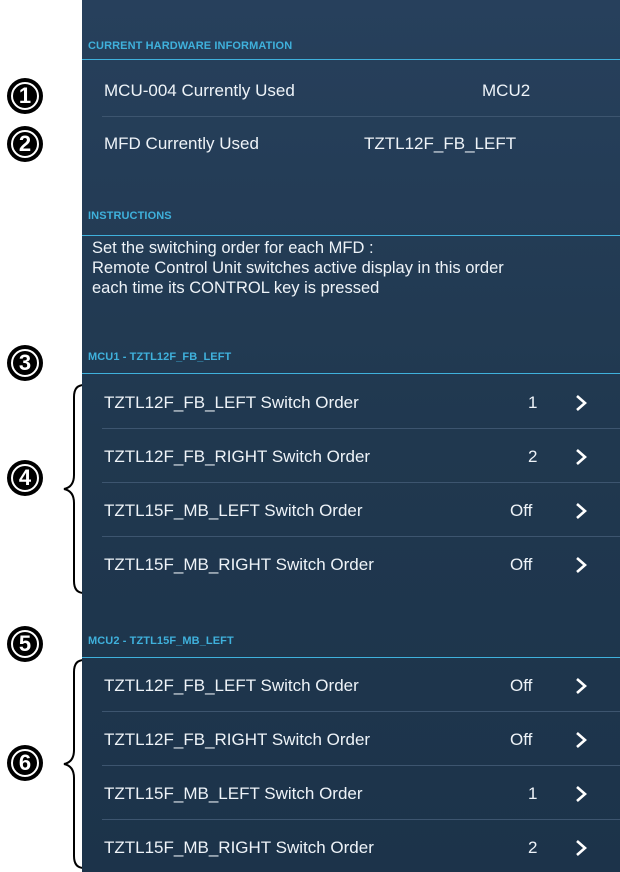 This screenshot has height=872, width=620. Describe the element at coordinates (25, 96) in the screenshot. I see `callout-1: 1` at that location.